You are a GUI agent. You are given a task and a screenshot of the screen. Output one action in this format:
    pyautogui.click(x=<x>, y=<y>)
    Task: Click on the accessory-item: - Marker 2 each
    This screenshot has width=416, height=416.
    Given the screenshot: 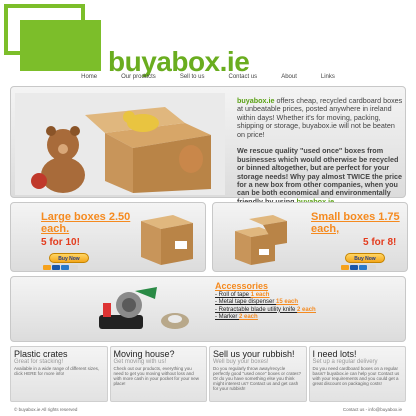 What is the action you would take?
    pyautogui.click(x=265, y=317)
    